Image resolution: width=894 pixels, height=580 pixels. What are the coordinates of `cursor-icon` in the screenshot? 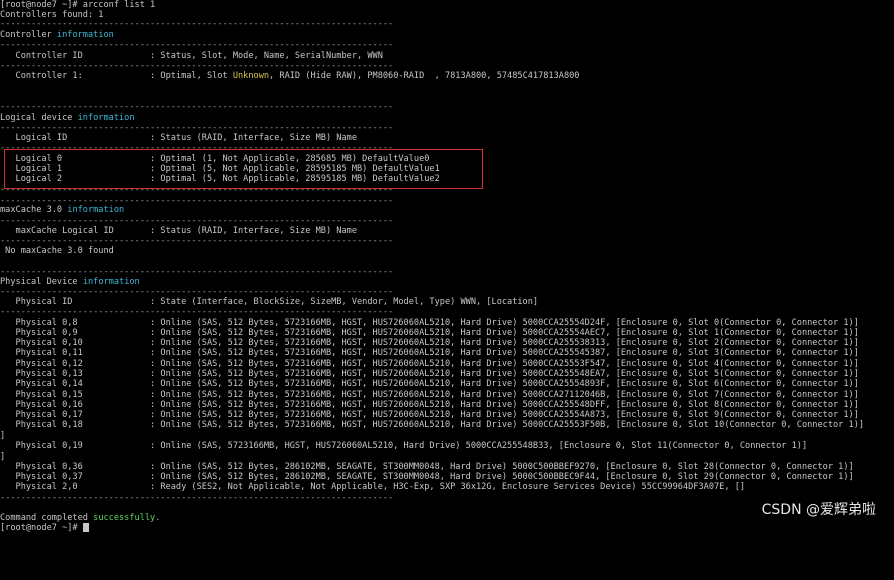 It's located at (85, 527).